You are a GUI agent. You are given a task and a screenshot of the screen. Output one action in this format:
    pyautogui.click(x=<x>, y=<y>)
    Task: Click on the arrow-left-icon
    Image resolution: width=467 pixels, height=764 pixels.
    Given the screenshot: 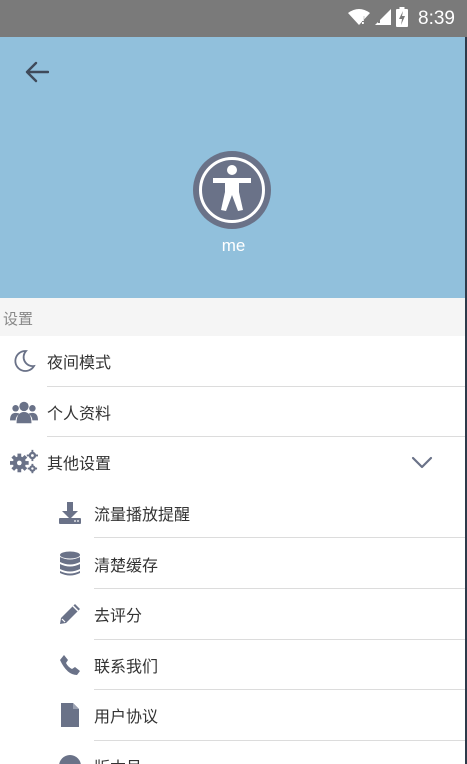 What is the action you would take?
    pyautogui.click(x=37, y=74)
    